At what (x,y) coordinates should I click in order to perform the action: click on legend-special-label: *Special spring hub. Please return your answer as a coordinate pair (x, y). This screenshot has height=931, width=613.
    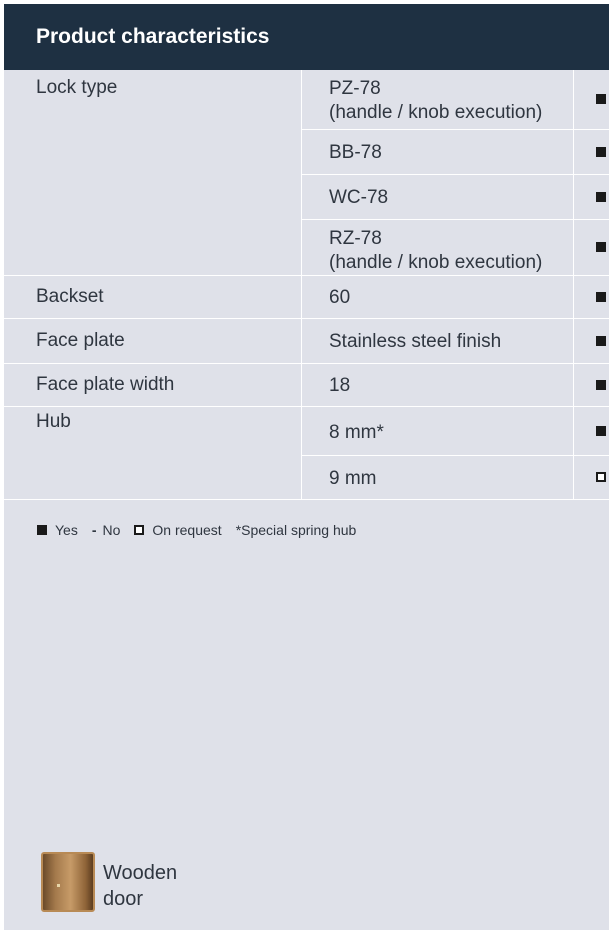
    Looking at the image, I should click on (296, 530).